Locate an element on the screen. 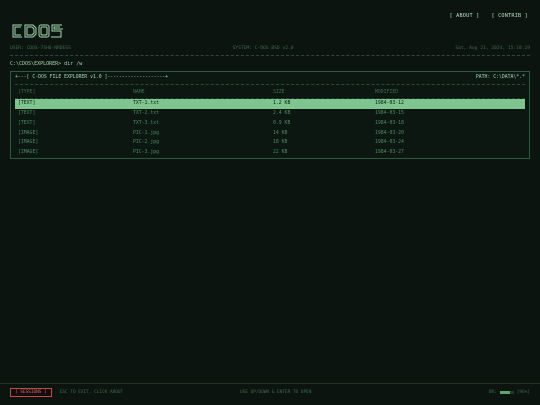 The width and height of the screenshot is (540, 405). row-modified: 1984-03-27 is located at coordinates (389, 153).